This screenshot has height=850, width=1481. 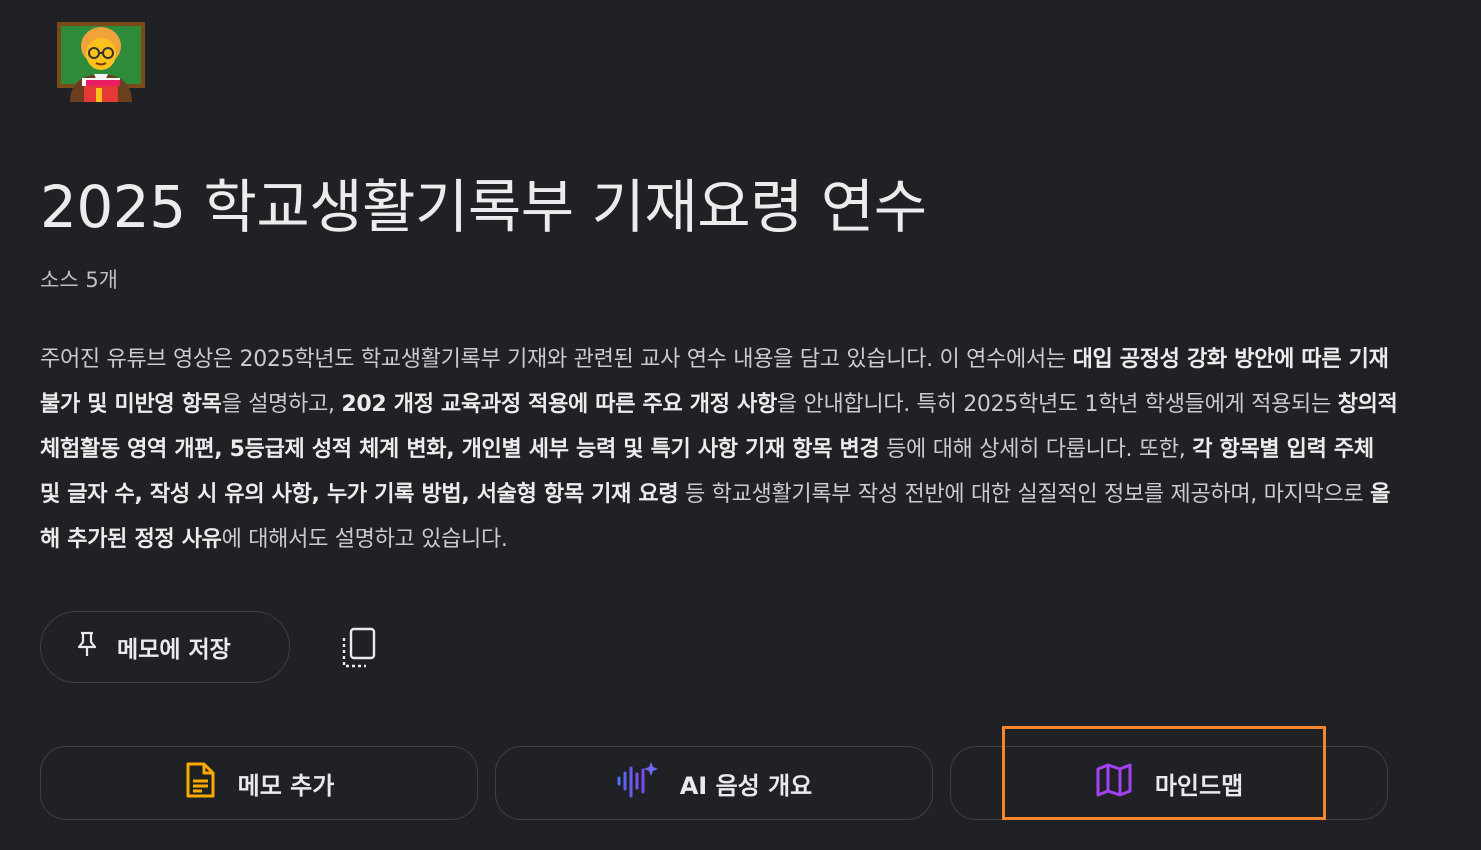 What do you see at coordinates (1164, 773) in the screenshot?
I see `highlight-box` at bounding box center [1164, 773].